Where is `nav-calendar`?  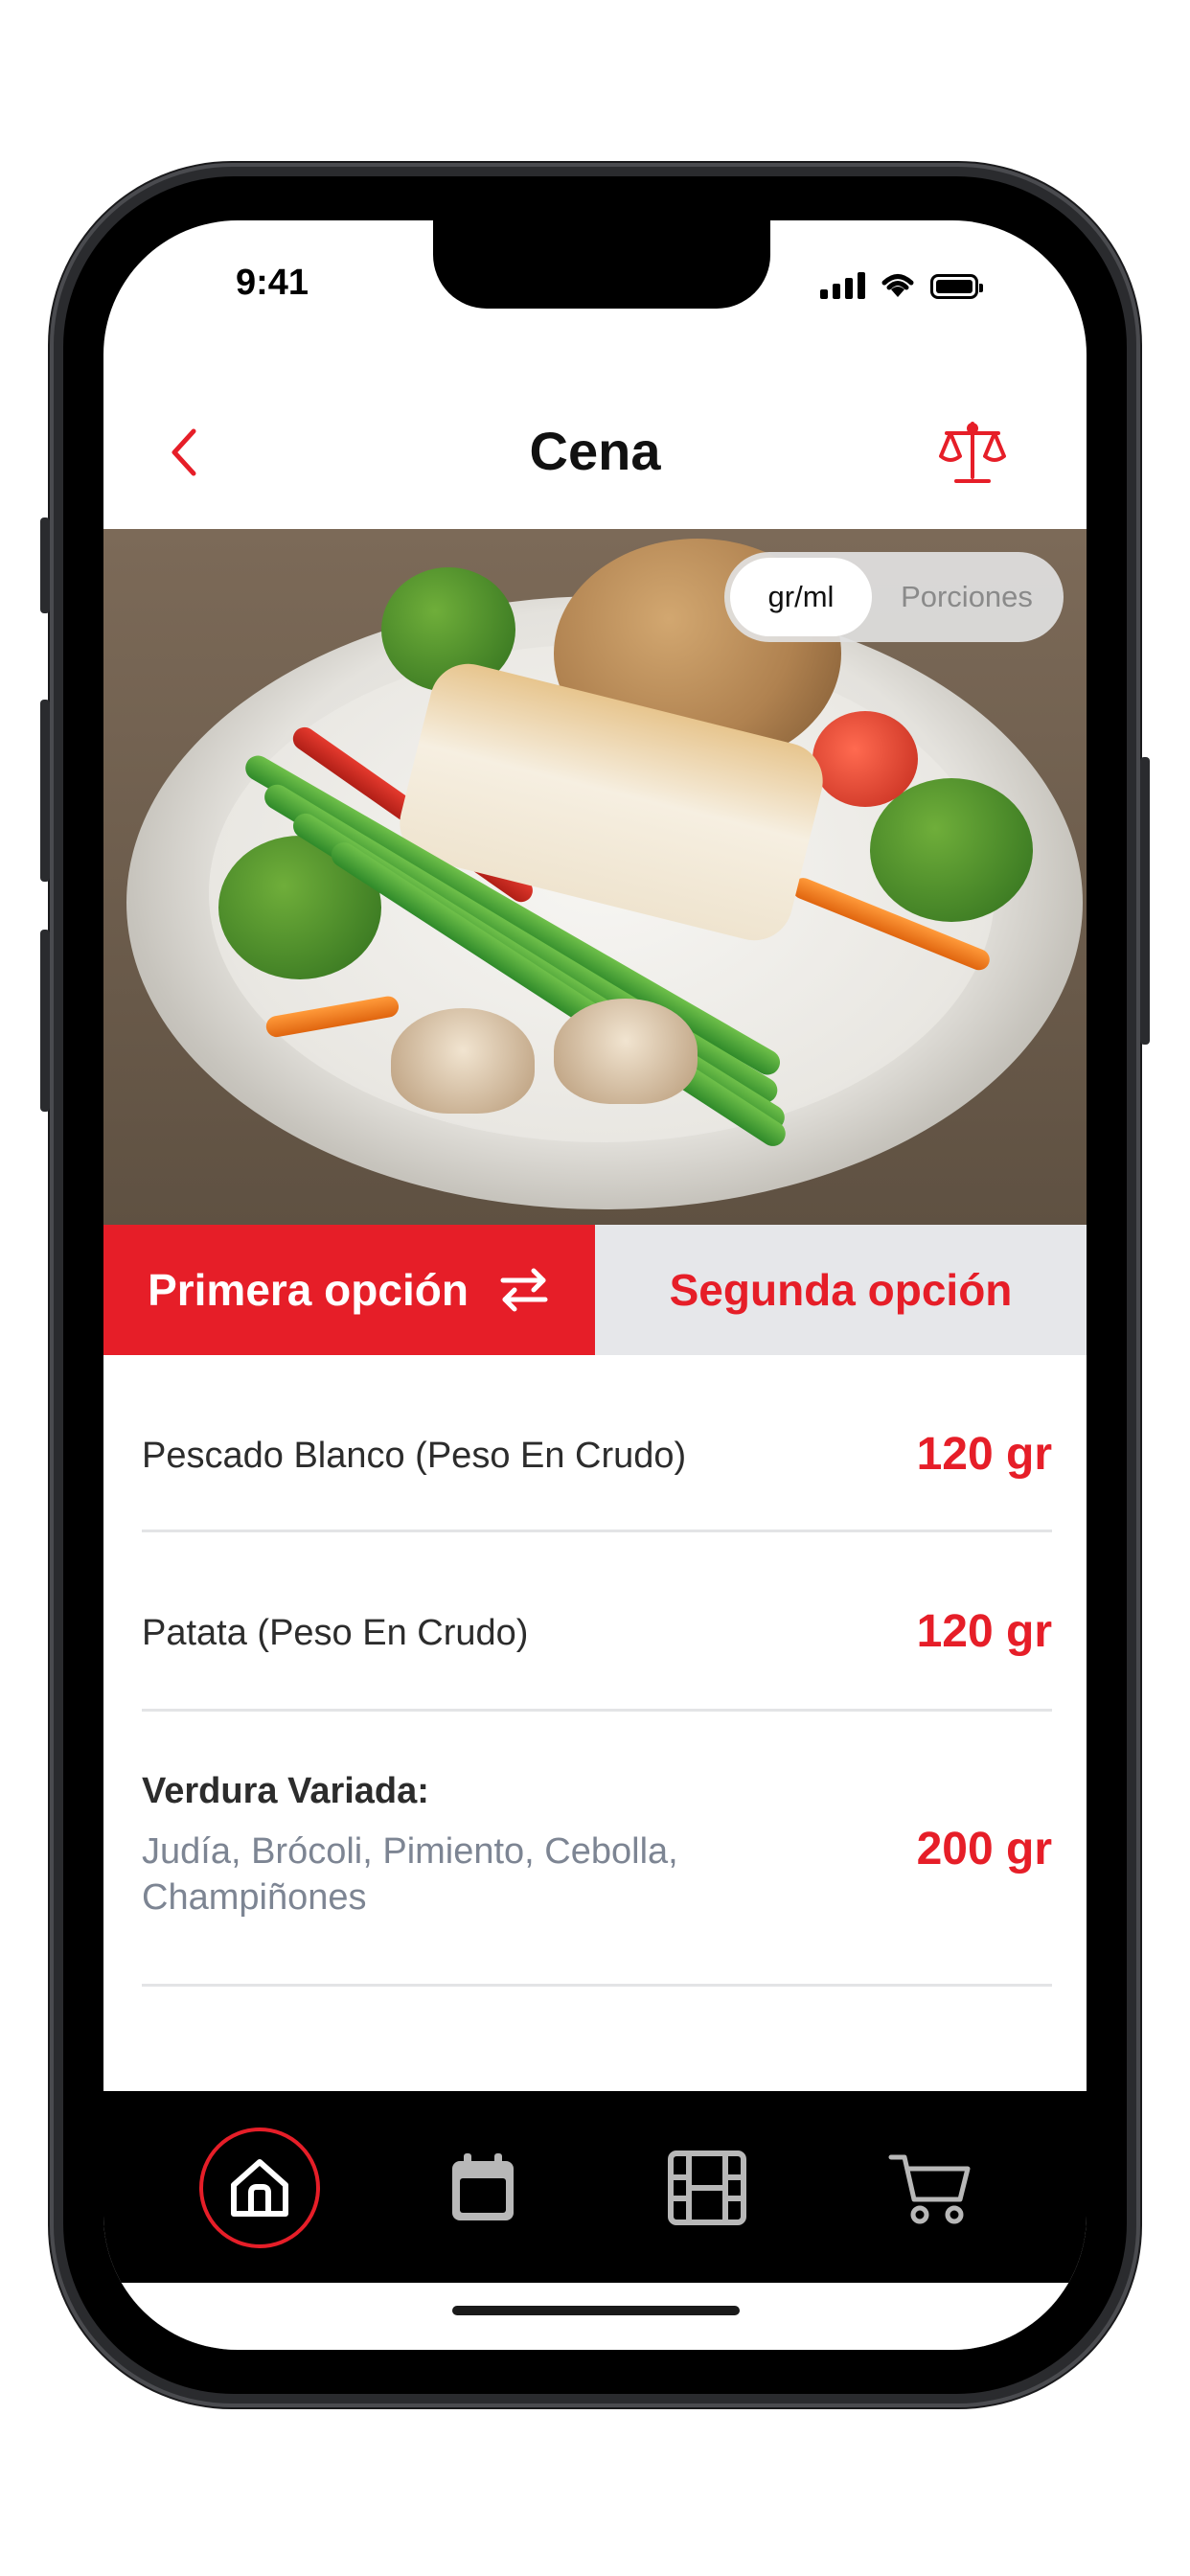
nav-calendar is located at coordinates (483, 2188).